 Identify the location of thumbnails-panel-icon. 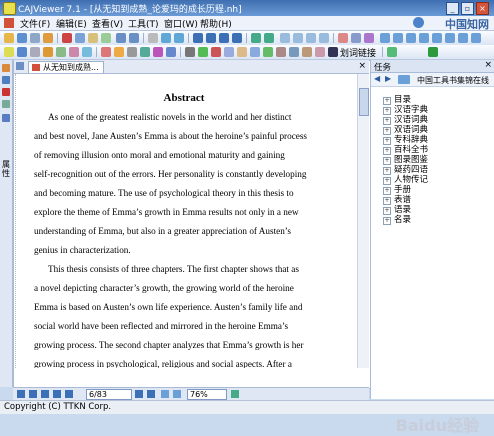
(6, 80).